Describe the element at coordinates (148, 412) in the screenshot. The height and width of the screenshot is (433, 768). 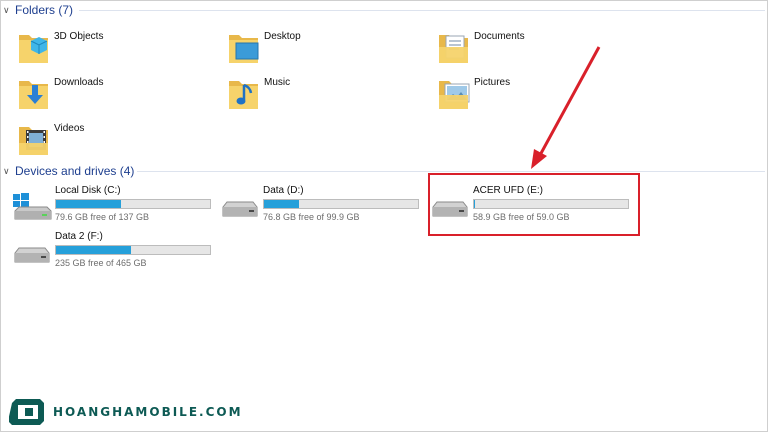
I see `brand-name: HOANGHAMOBILE.COM` at that location.